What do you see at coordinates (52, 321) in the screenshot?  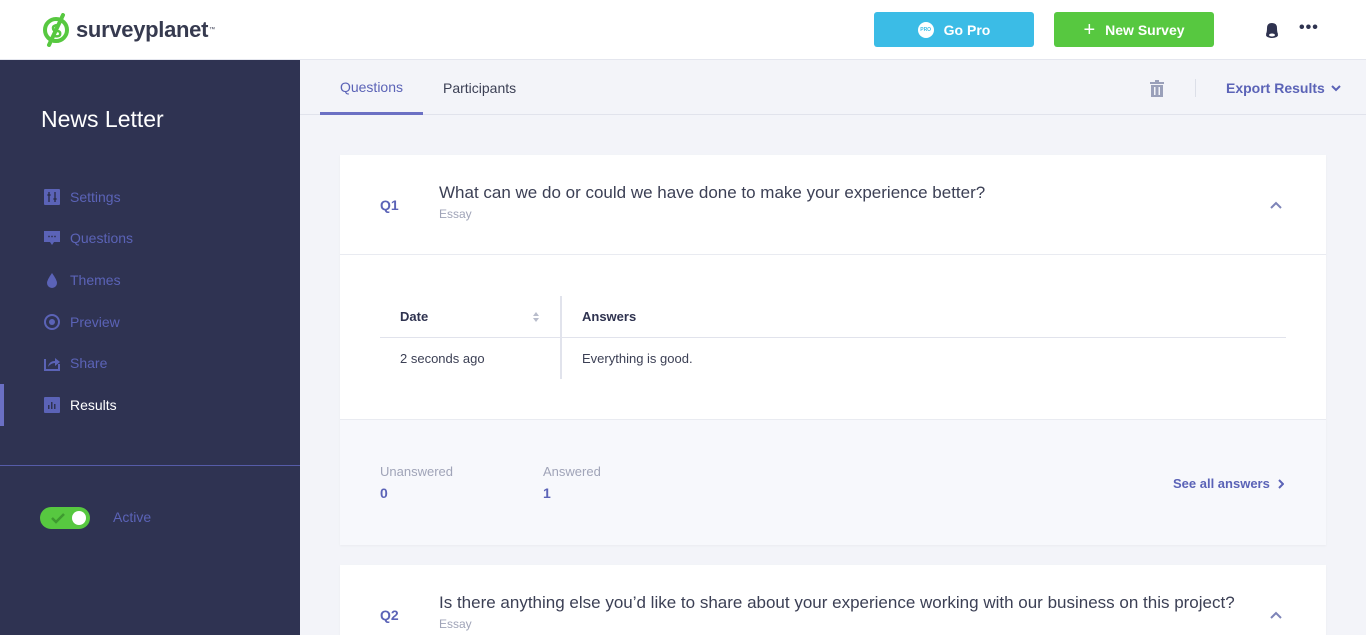 I see `eye-icon` at bounding box center [52, 321].